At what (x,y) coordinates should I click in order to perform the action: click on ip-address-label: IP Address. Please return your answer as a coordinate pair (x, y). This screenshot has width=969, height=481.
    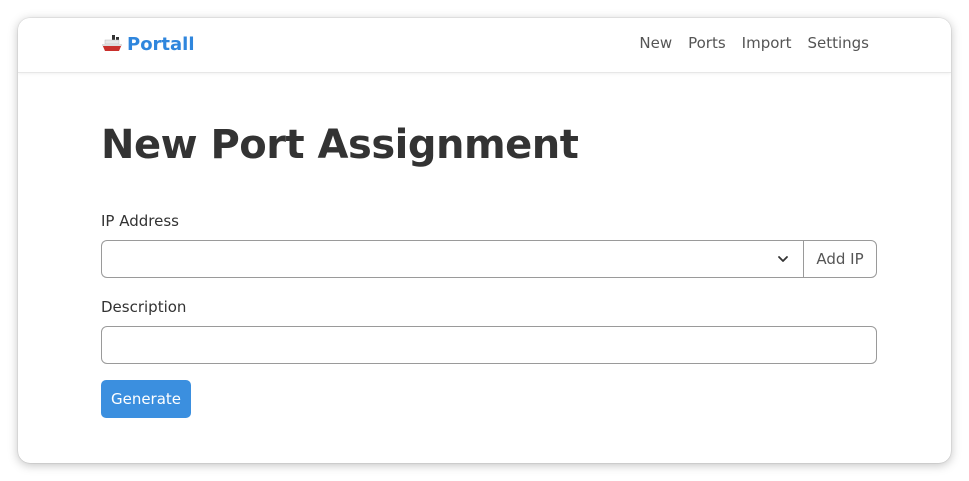
    Looking at the image, I should click on (140, 221).